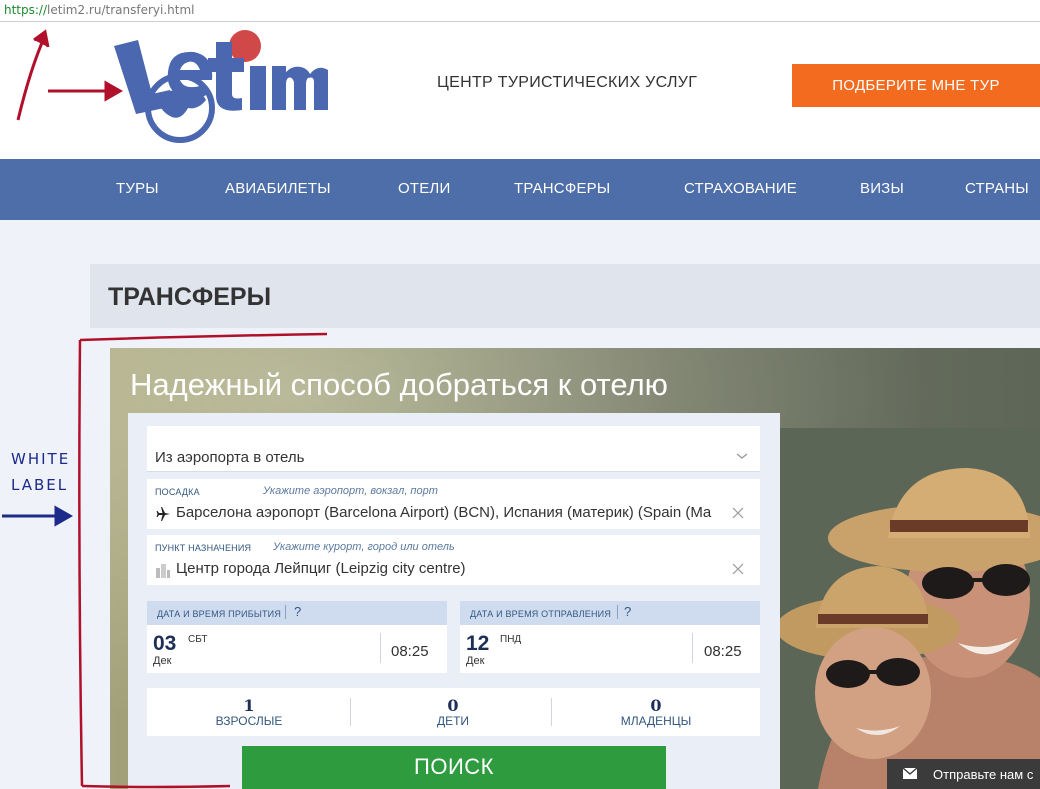 The height and width of the screenshot is (789, 1040). Describe the element at coordinates (137, 188) in the screenshot. I see `nav-item-tours: ТУРЫ` at that location.